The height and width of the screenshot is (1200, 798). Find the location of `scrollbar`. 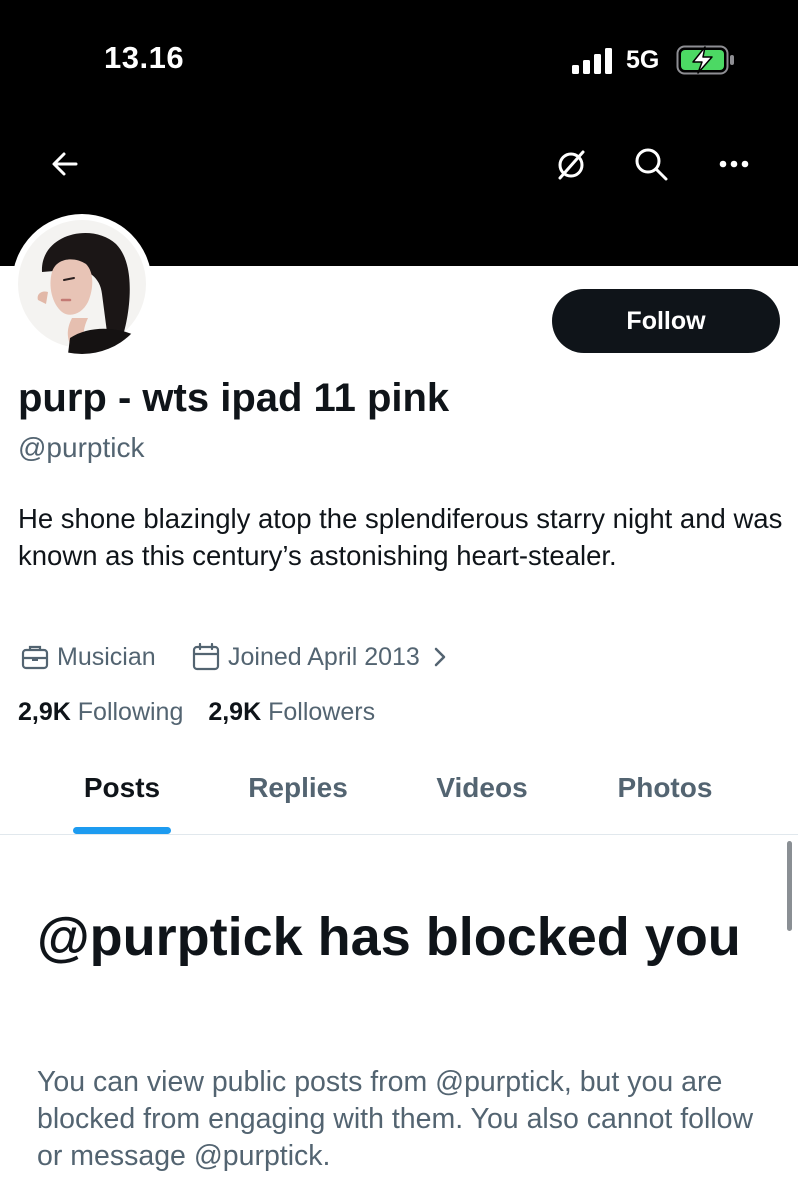

scrollbar is located at coordinates (789, 886).